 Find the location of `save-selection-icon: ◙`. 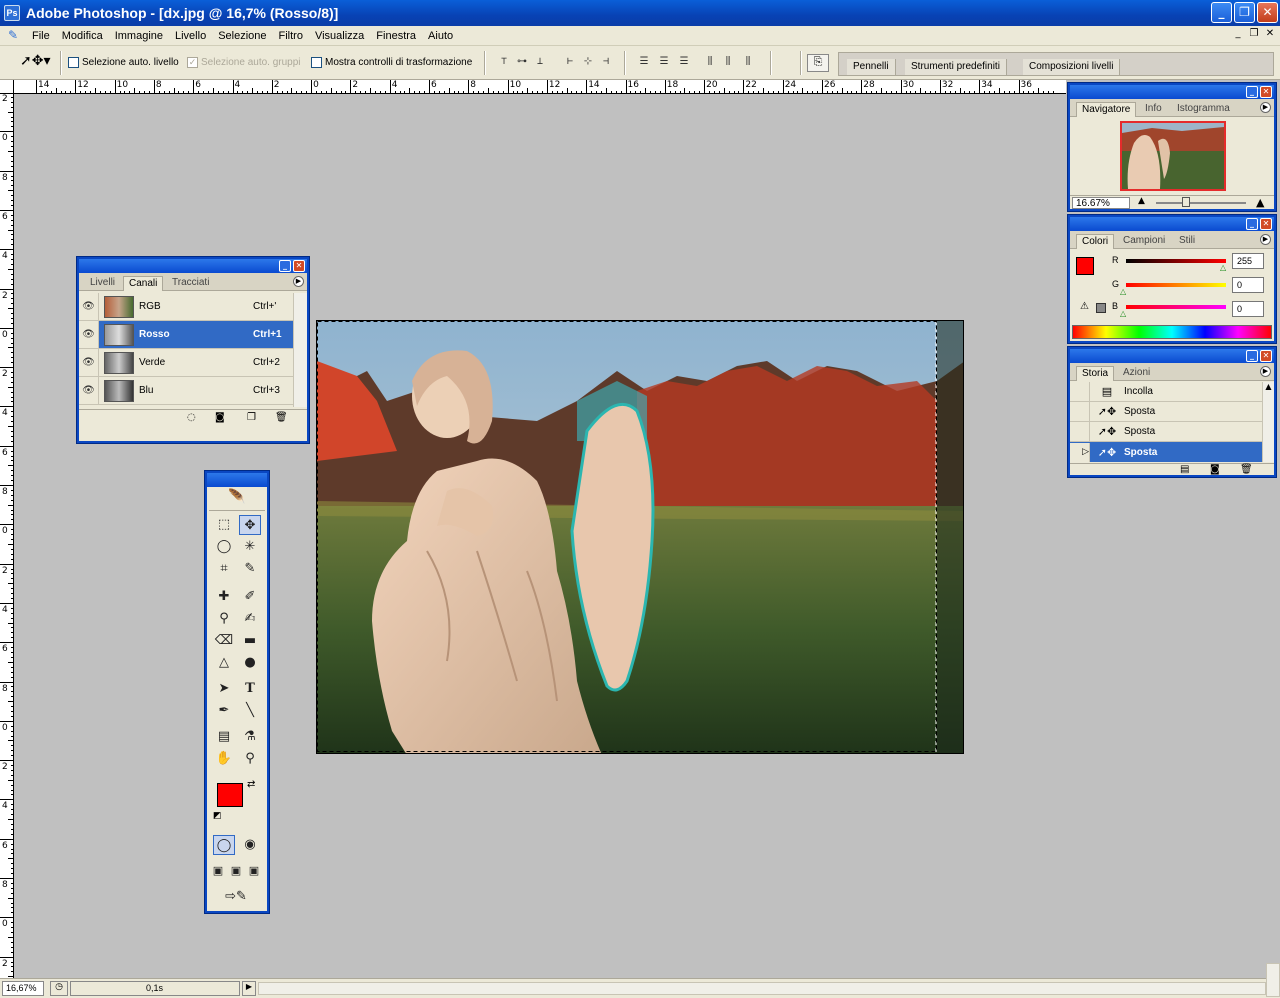

save-selection-icon: ◙ is located at coordinates (220, 417).